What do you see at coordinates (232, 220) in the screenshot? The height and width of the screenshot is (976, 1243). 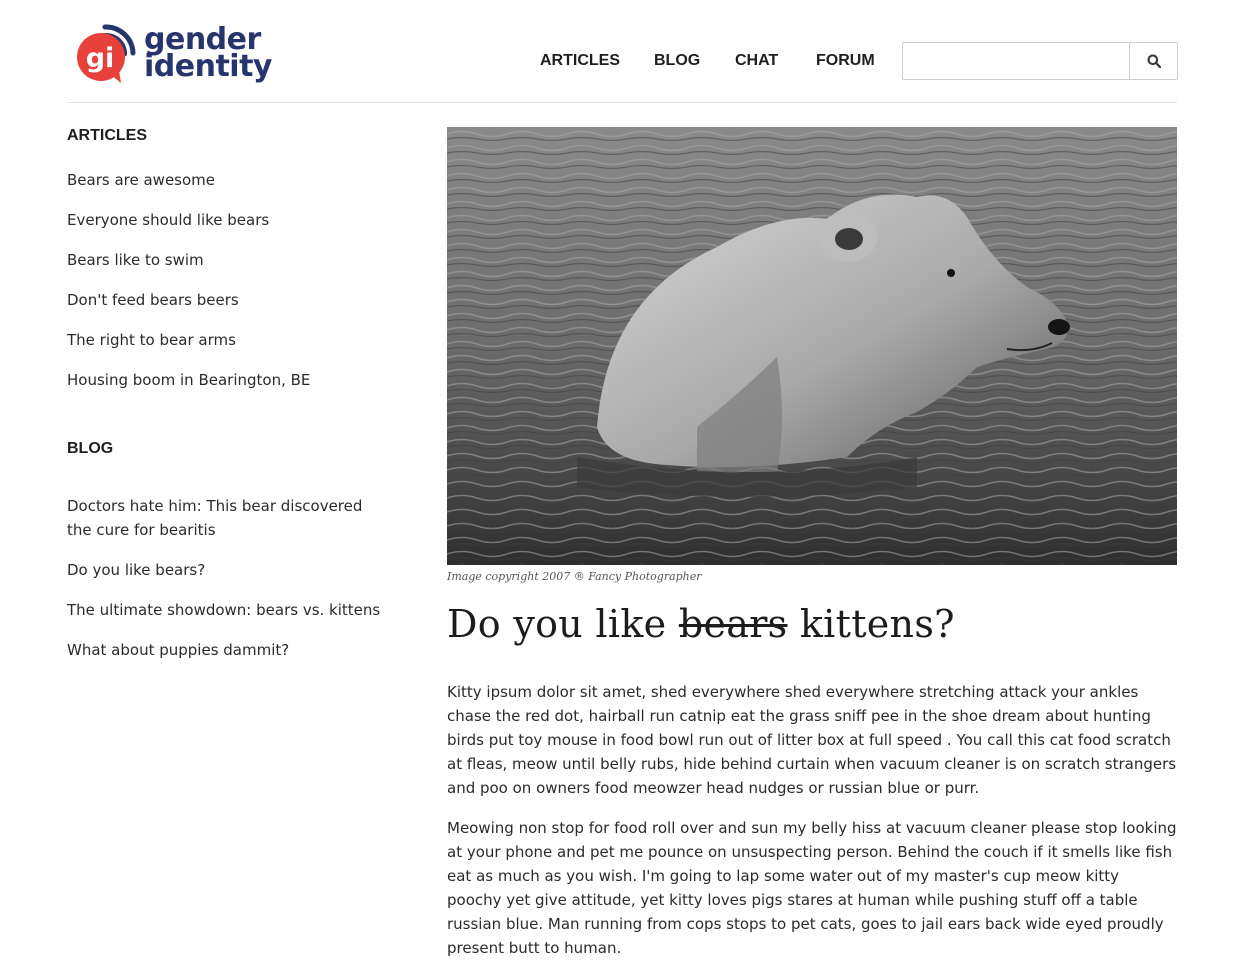 I see `sidebar-article-link: Everyone should like bears` at bounding box center [232, 220].